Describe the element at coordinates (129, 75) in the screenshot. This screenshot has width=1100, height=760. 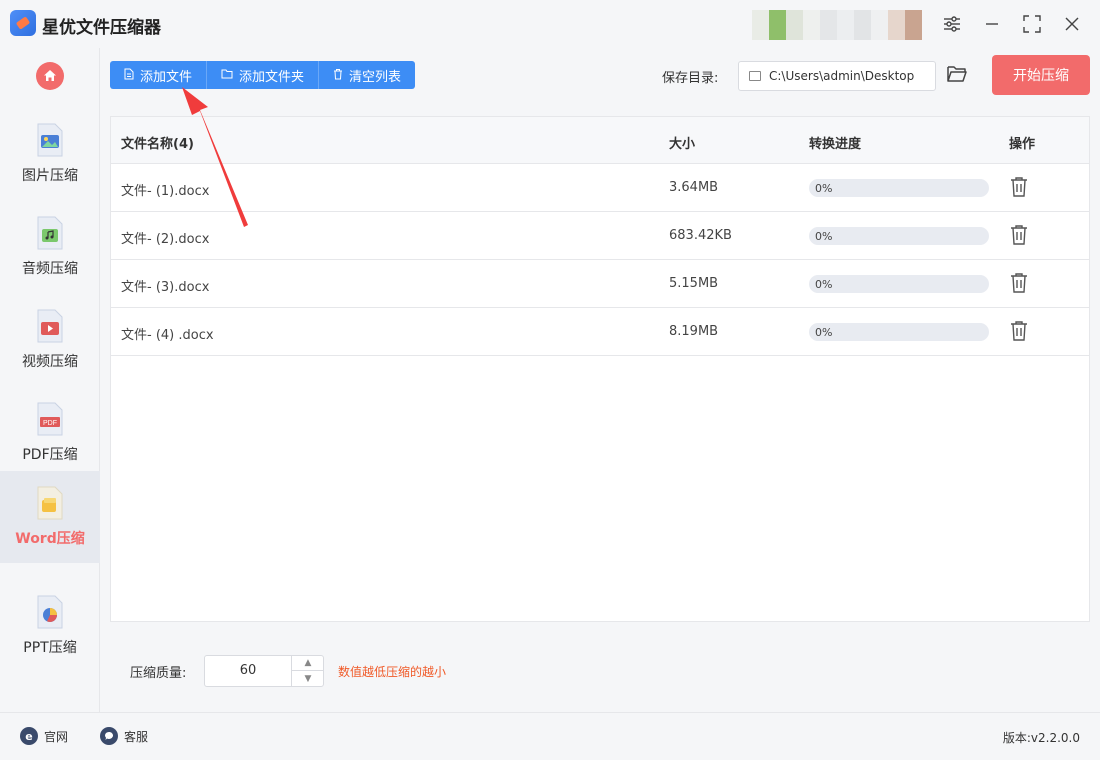
I see `file-icon` at that location.